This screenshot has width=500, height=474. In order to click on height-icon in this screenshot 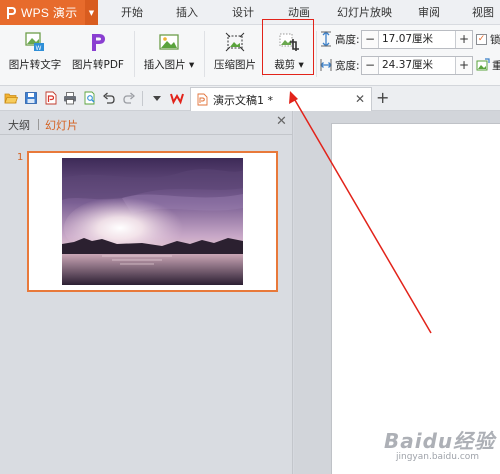, I will do `click(326, 39)`.